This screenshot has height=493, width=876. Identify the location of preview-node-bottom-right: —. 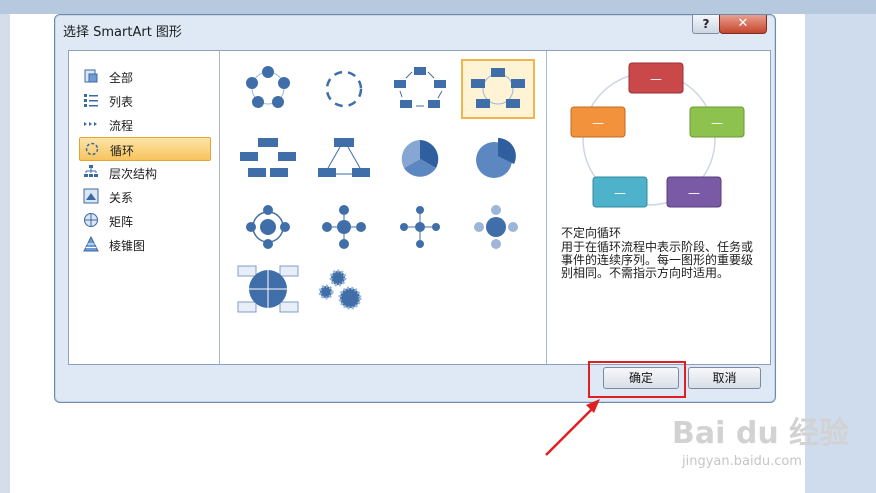
(694, 192).